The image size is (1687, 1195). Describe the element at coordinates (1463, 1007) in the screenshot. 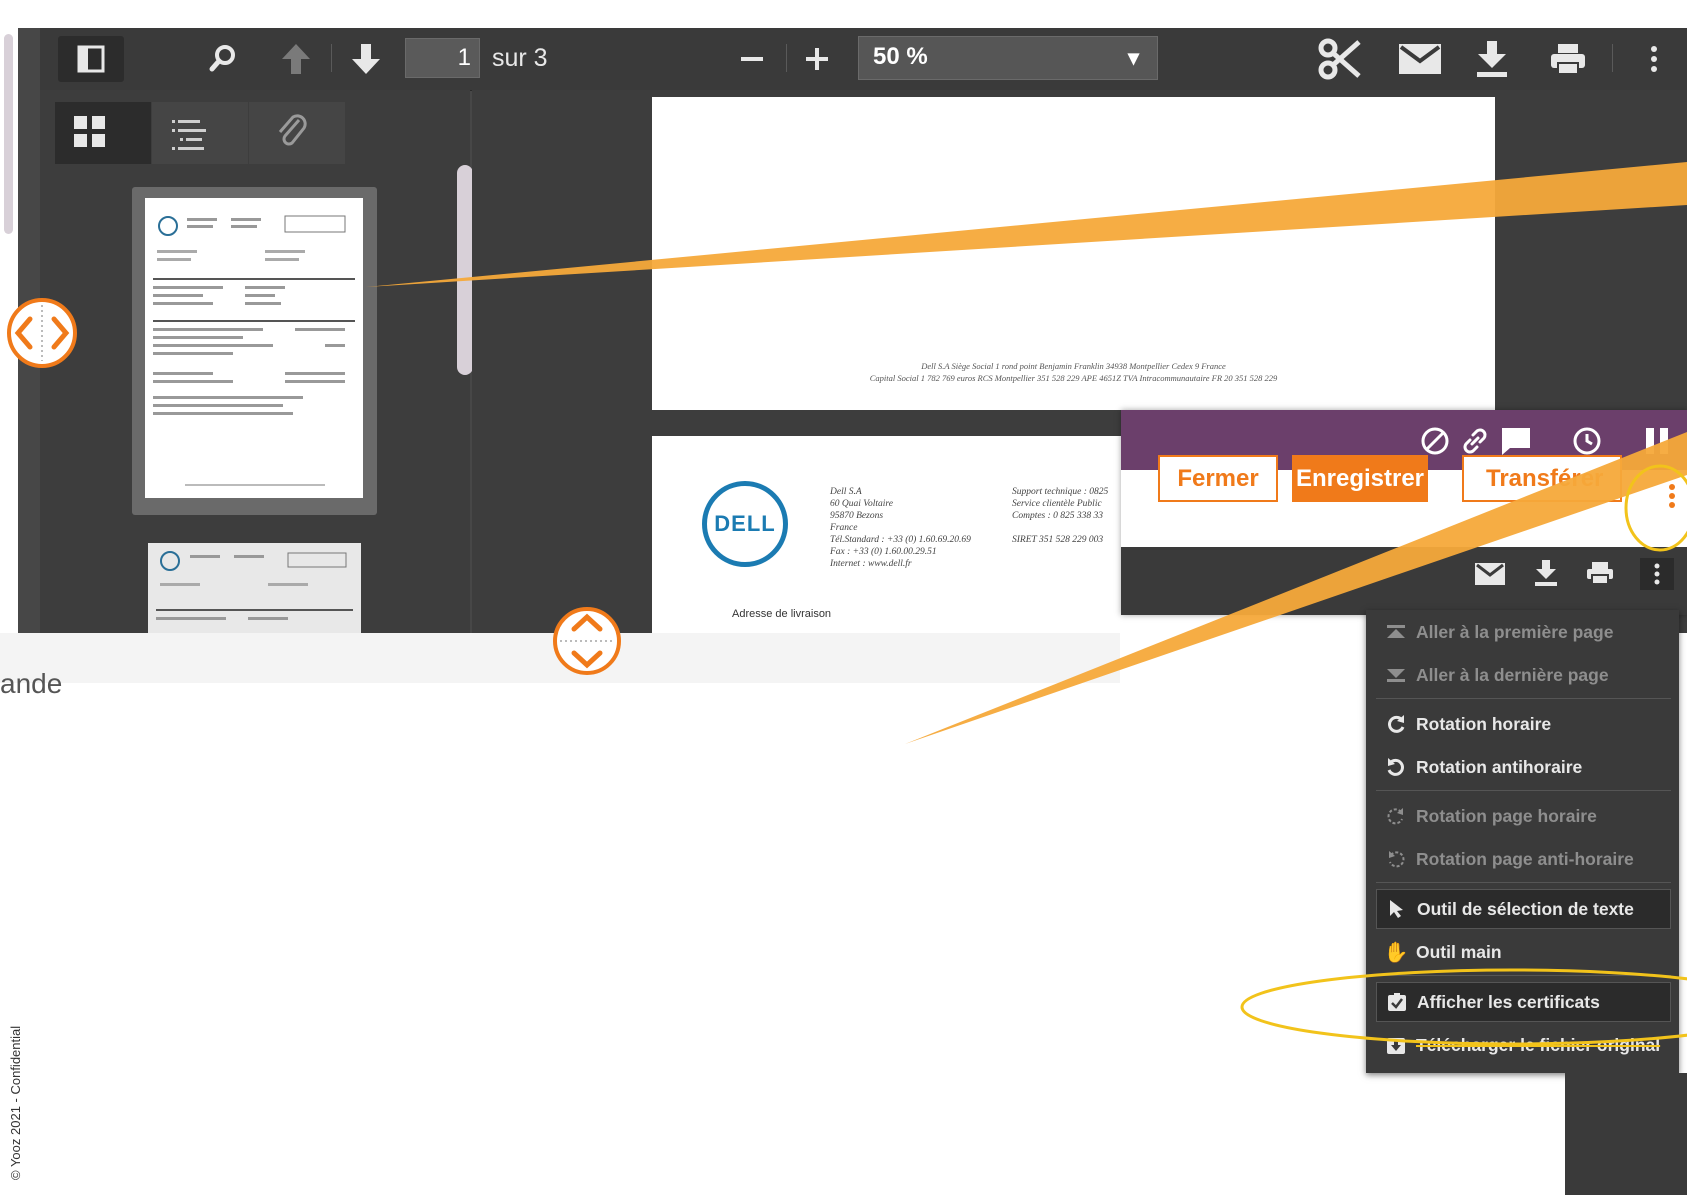

I see `highlight-ring-certificates` at that location.